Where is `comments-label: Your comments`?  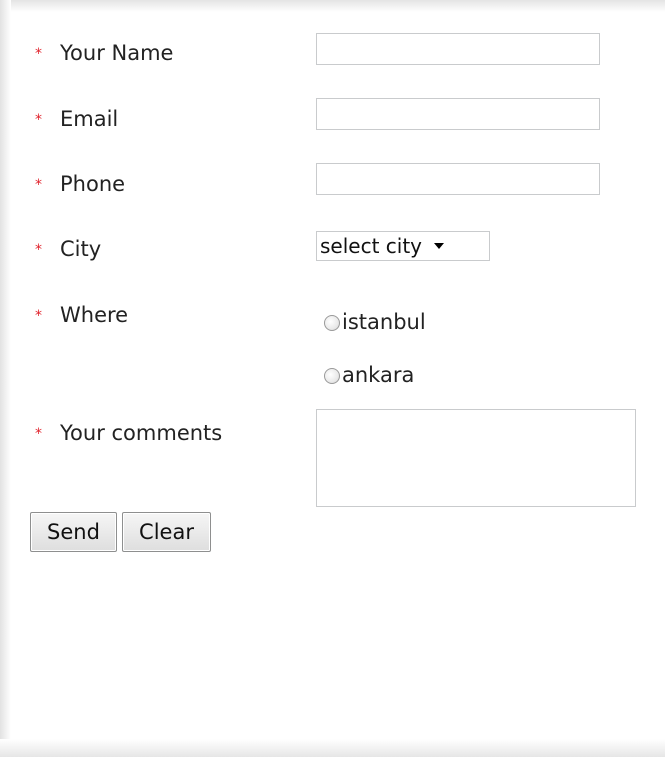 comments-label: Your comments is located at coordinates (141, 433).